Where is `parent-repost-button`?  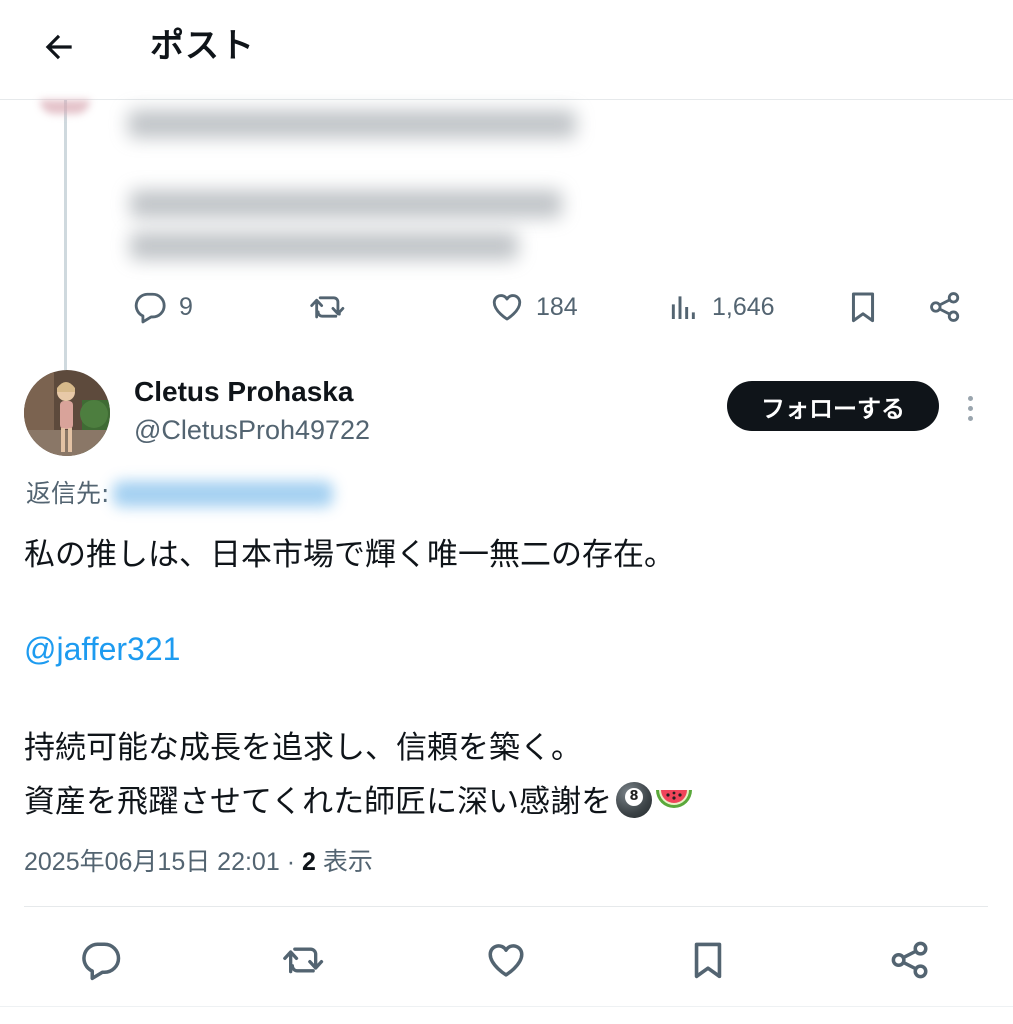 parent-repost-button is located at coordinates (328, 307).